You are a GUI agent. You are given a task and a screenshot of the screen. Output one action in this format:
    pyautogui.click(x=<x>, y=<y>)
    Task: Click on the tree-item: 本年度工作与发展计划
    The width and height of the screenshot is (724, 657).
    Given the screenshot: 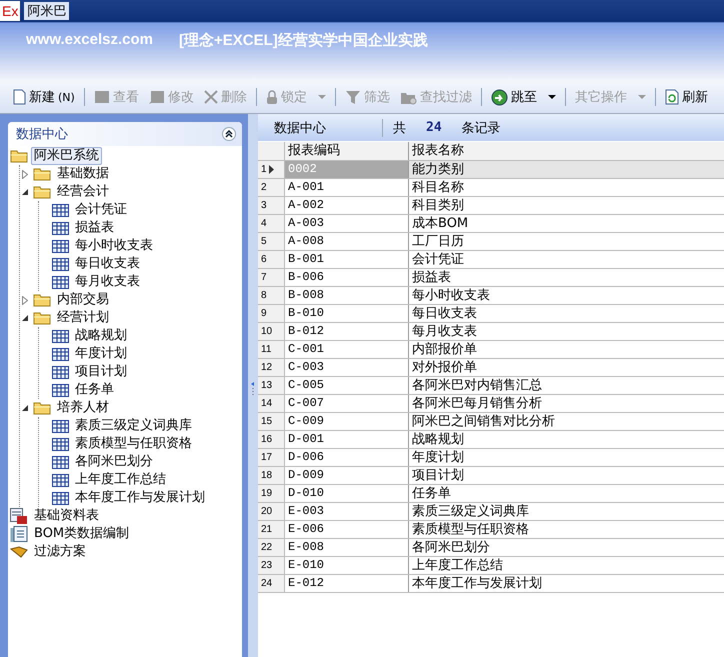 What is the action you would take?
    pyautogui.click(x=140, y=498)
    